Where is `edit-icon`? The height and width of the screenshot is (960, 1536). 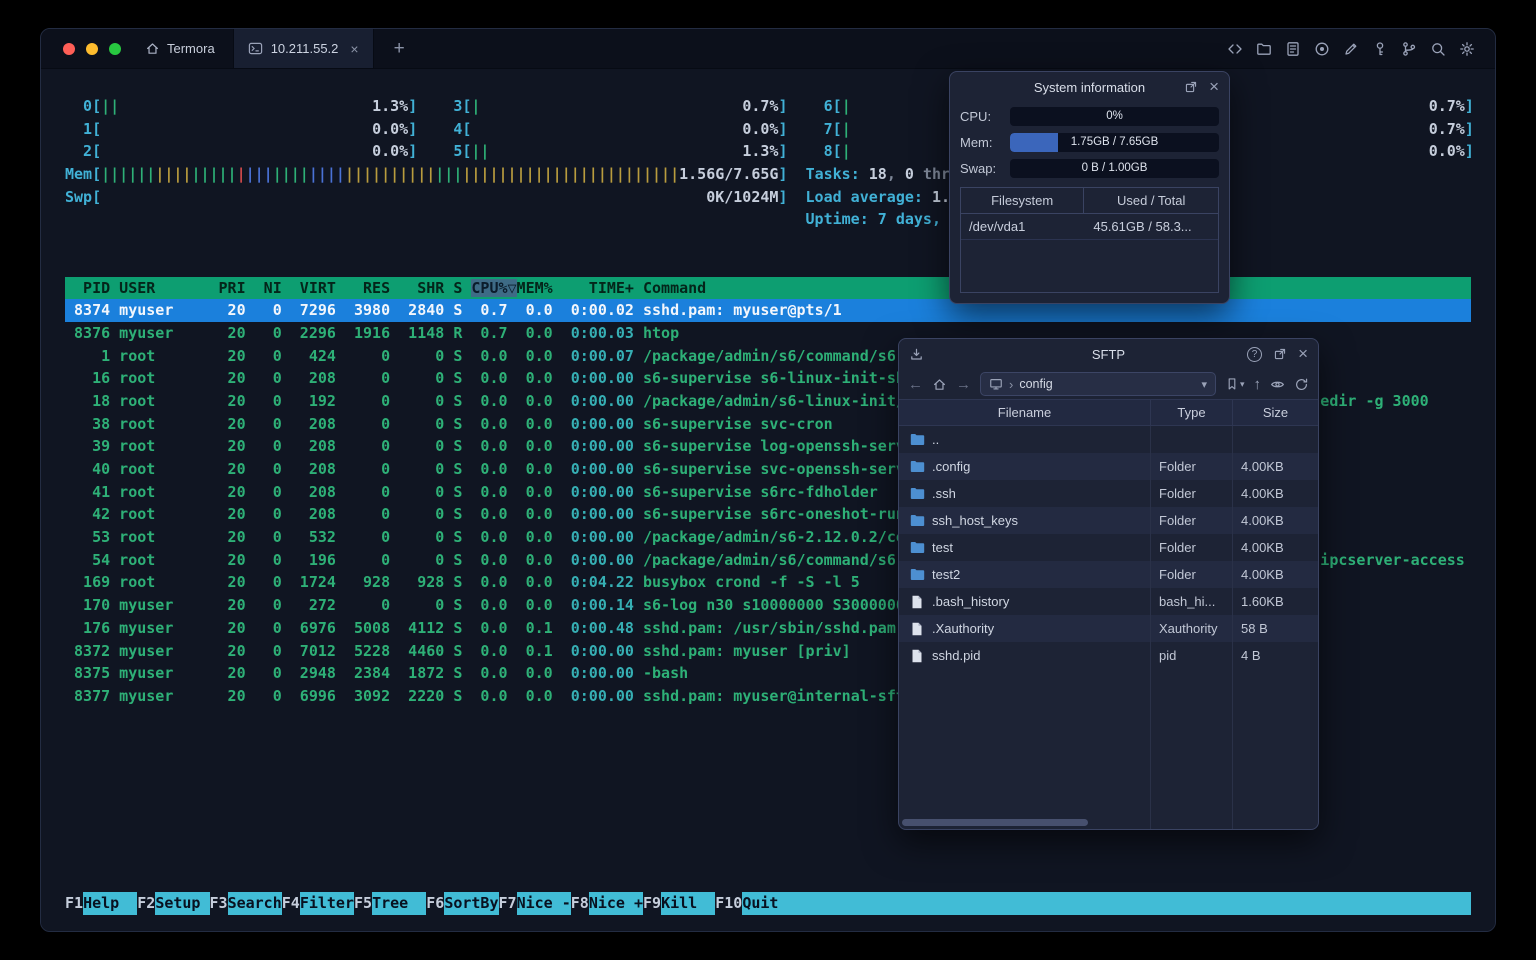
edit-icon is located at coordinates (1351, 49).